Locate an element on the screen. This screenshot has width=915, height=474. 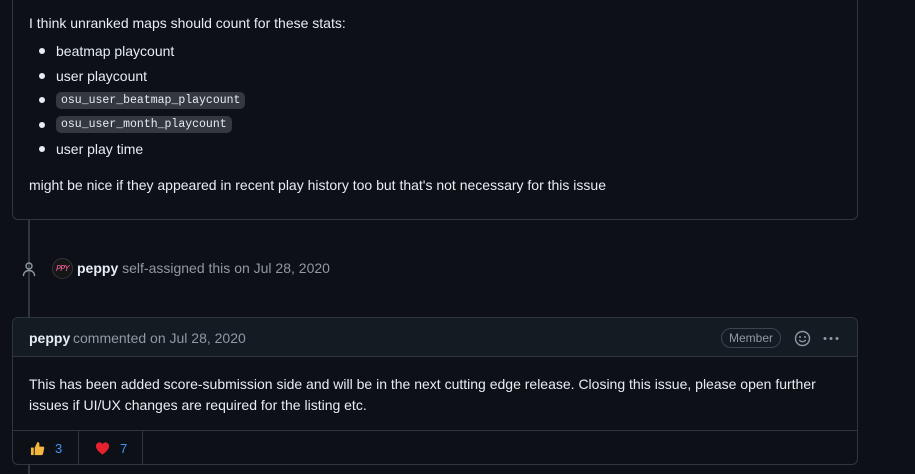
list-item: osu_user_beatmap_playcount is located at coordinates (137, 100).